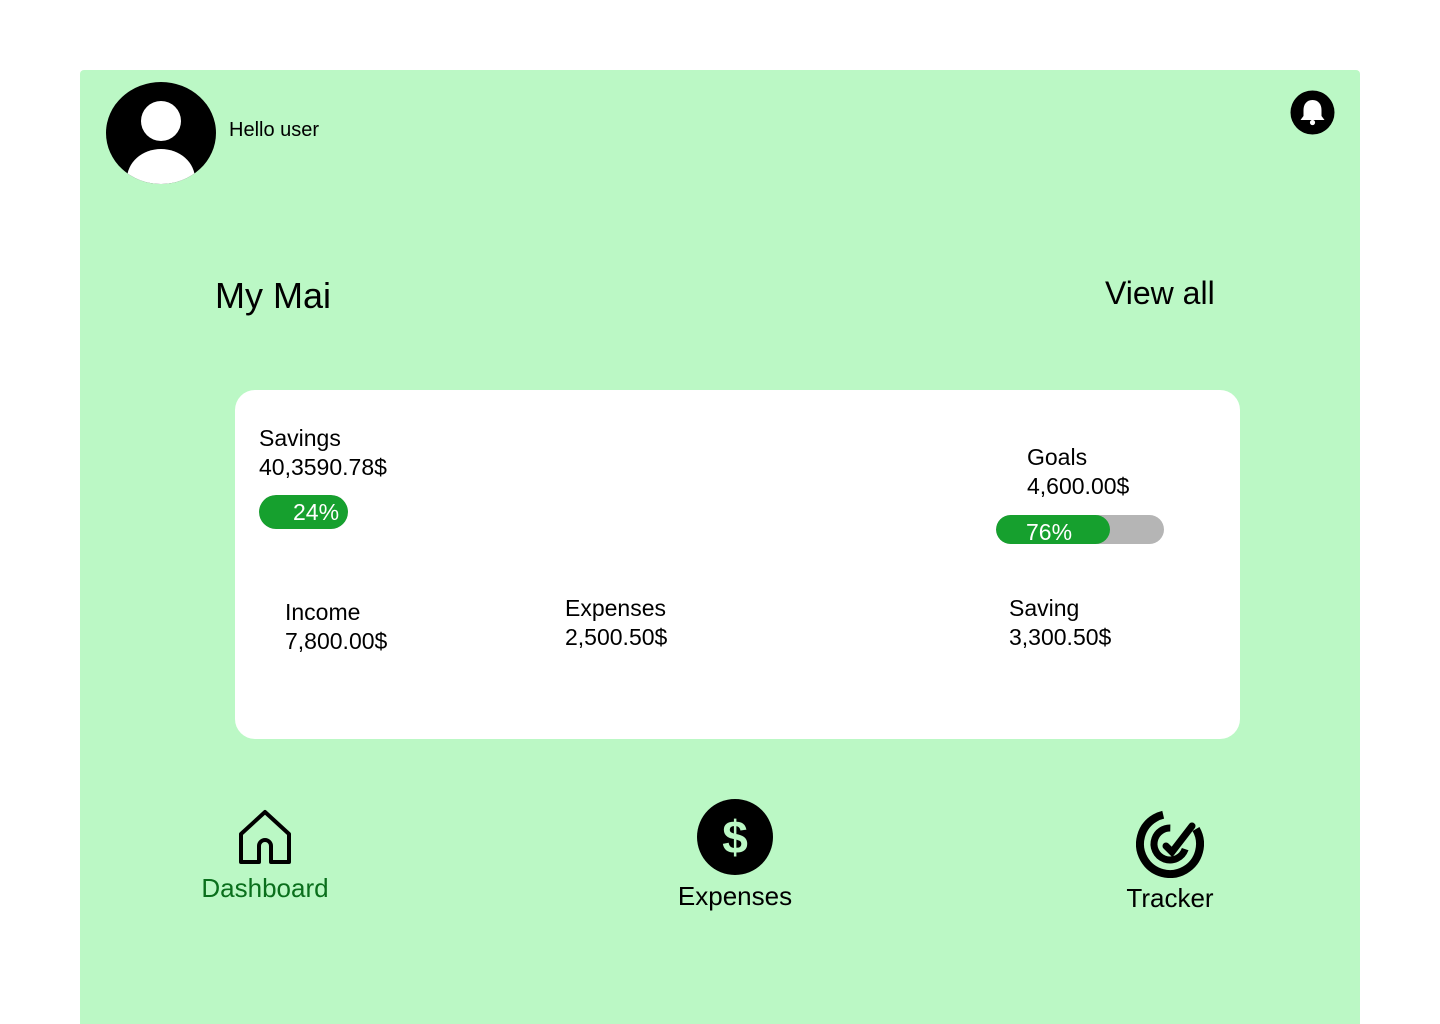 The image size is (1440, 1024). What do you see at coordinates (336, 641) in the screenshot?
I see `income-value: 7,800.00$` at bounding box center [336, 641].